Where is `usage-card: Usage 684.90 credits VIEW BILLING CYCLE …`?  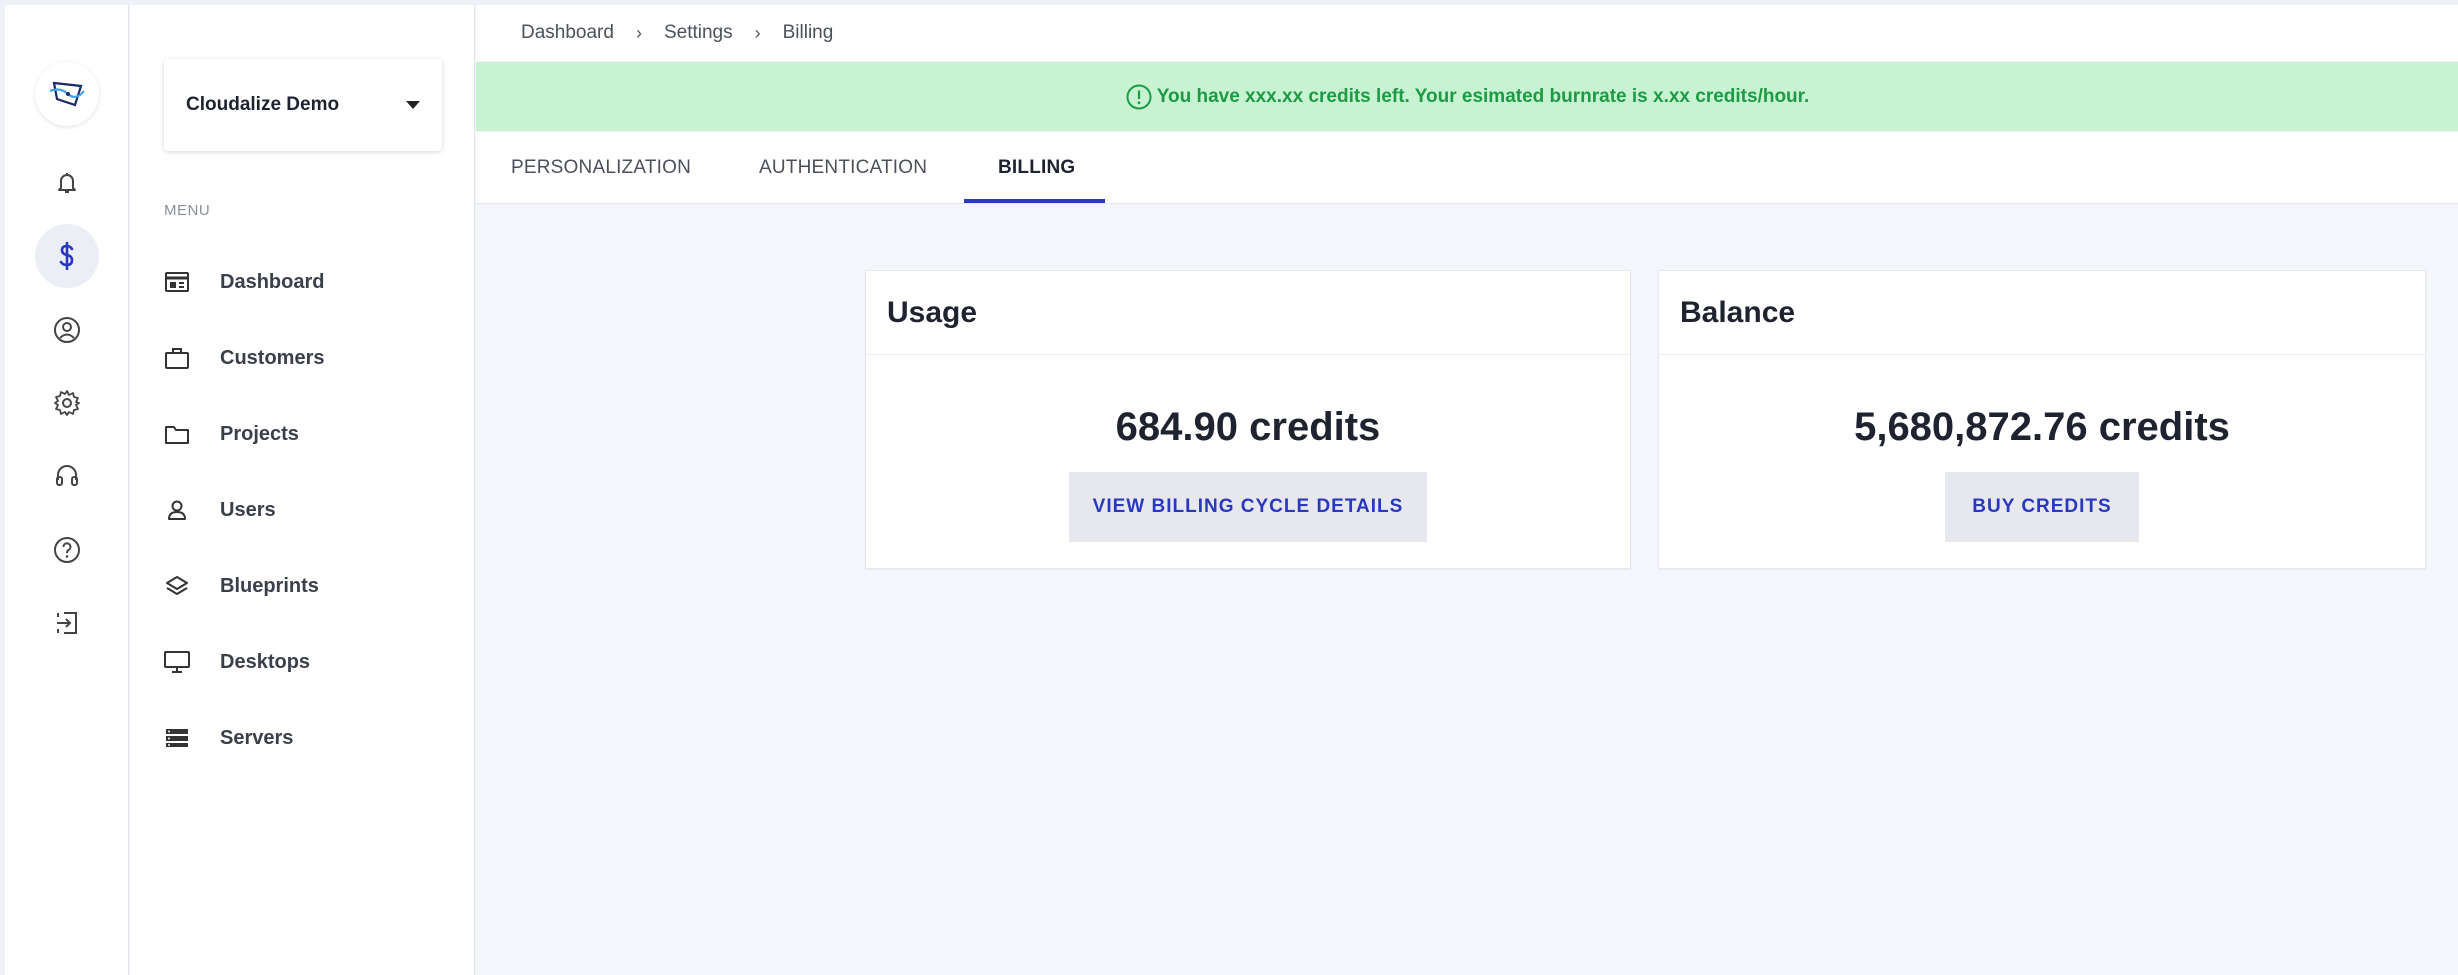 usage-card: Usage 684.90 credits VIEW BILLING CYCLE … is located at coordinates (1248, 419).